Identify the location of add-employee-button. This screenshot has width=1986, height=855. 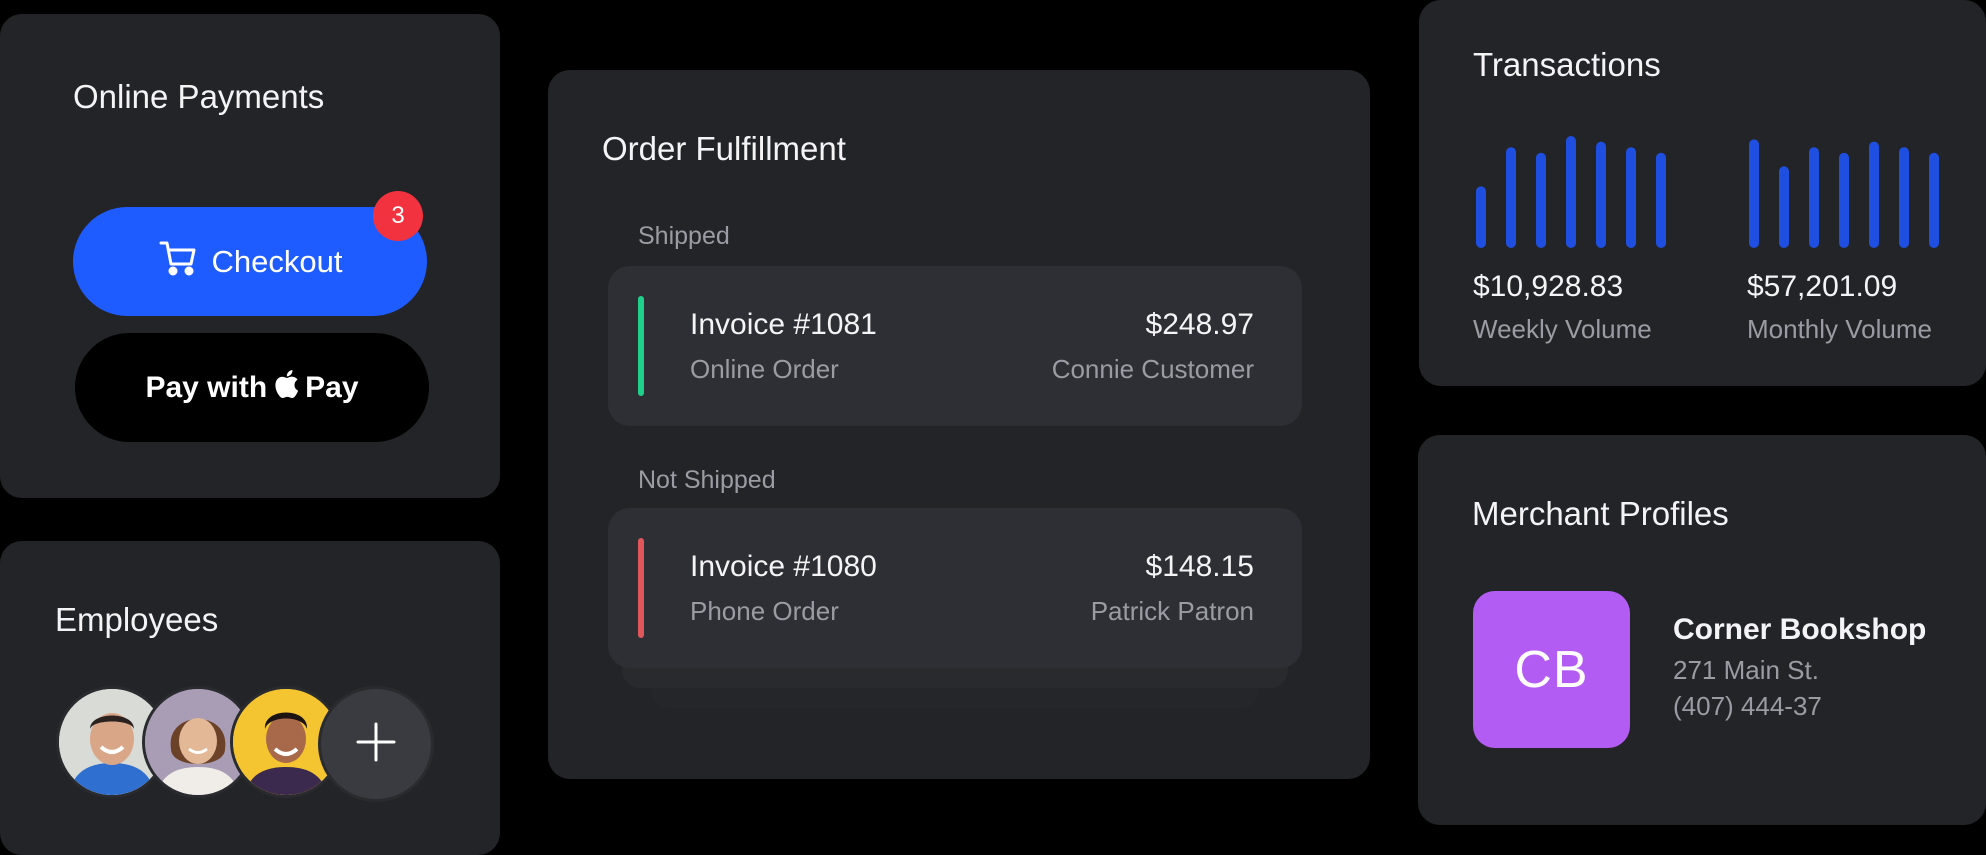
(376, 744).